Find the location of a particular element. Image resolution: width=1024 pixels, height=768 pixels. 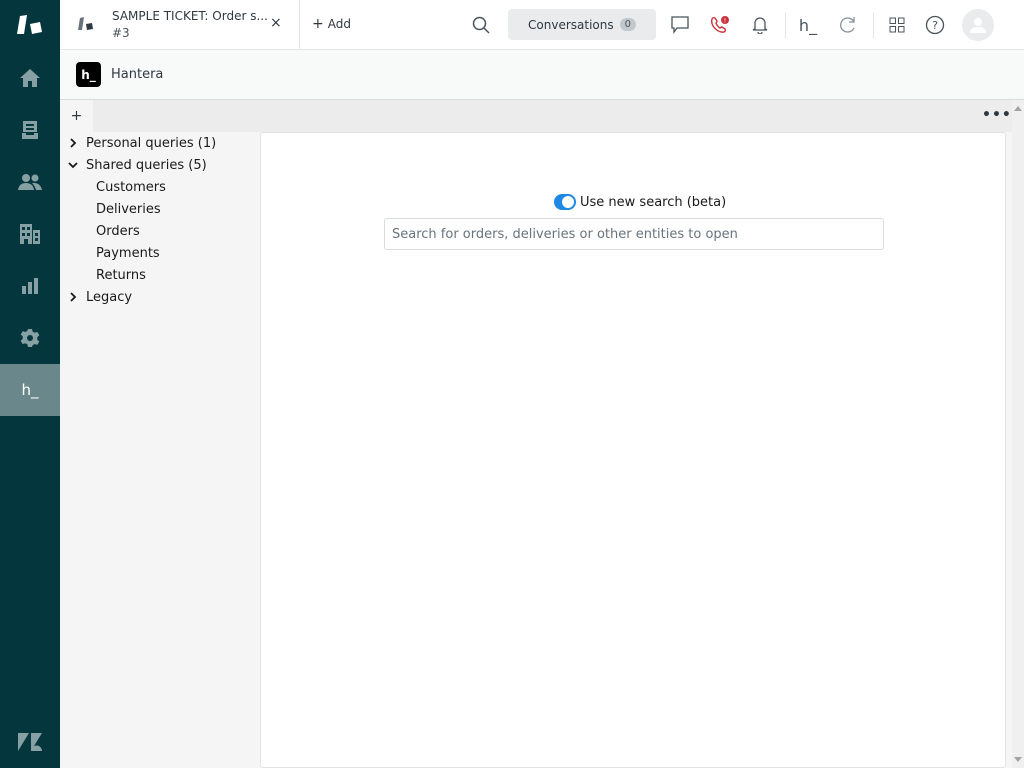

hantera-logo: h_ is located at coordinates (88, 74).